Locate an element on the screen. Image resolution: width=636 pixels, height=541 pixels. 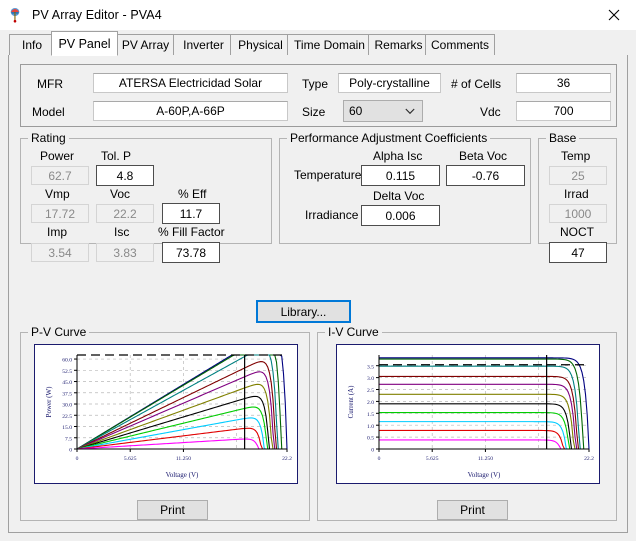
type-field: Poly-crystalline is located at coordinates (389, 83).